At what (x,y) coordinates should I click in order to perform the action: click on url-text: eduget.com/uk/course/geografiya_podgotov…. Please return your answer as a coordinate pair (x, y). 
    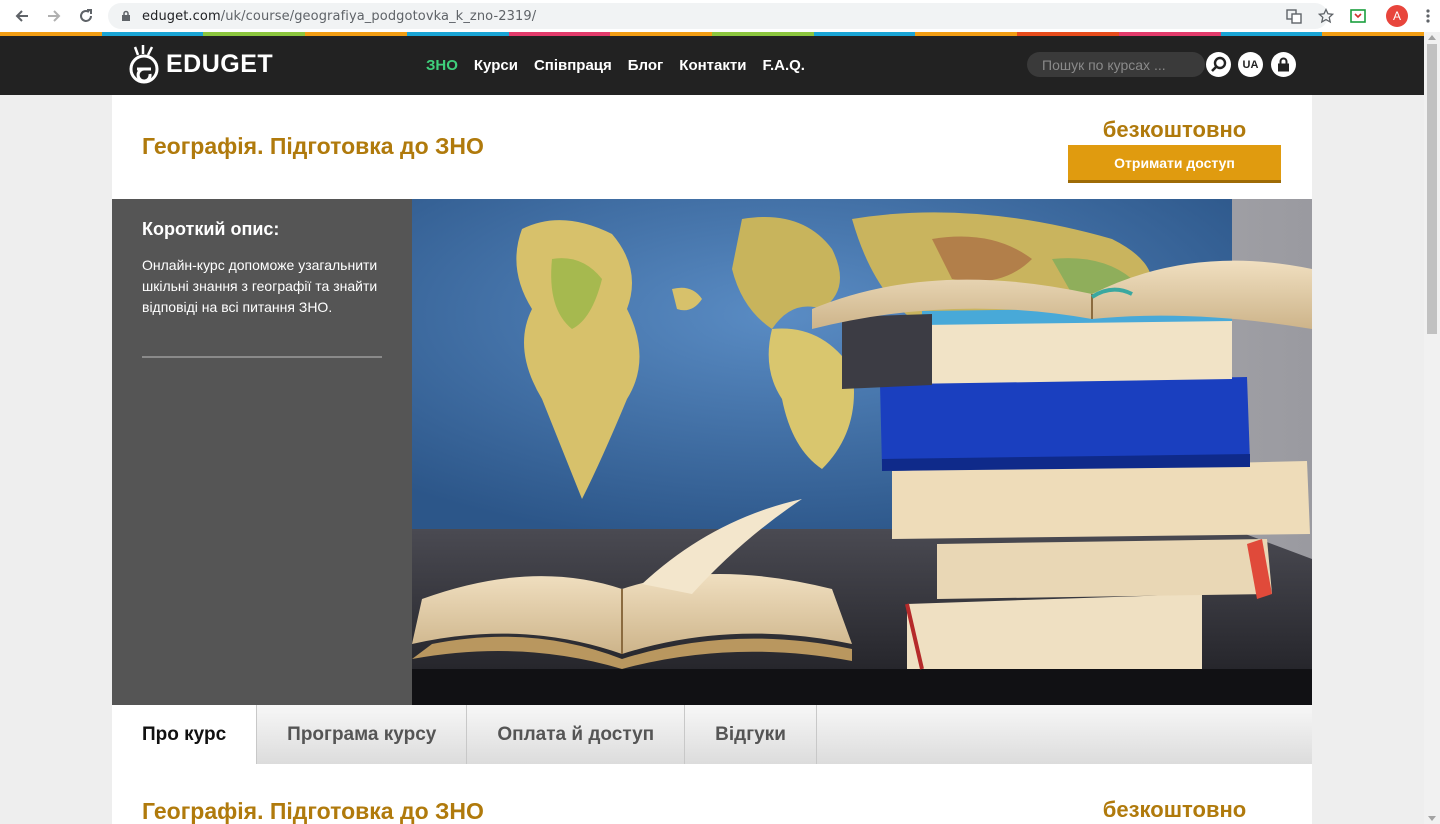
    Looking at the image, I should click on (339, 16).